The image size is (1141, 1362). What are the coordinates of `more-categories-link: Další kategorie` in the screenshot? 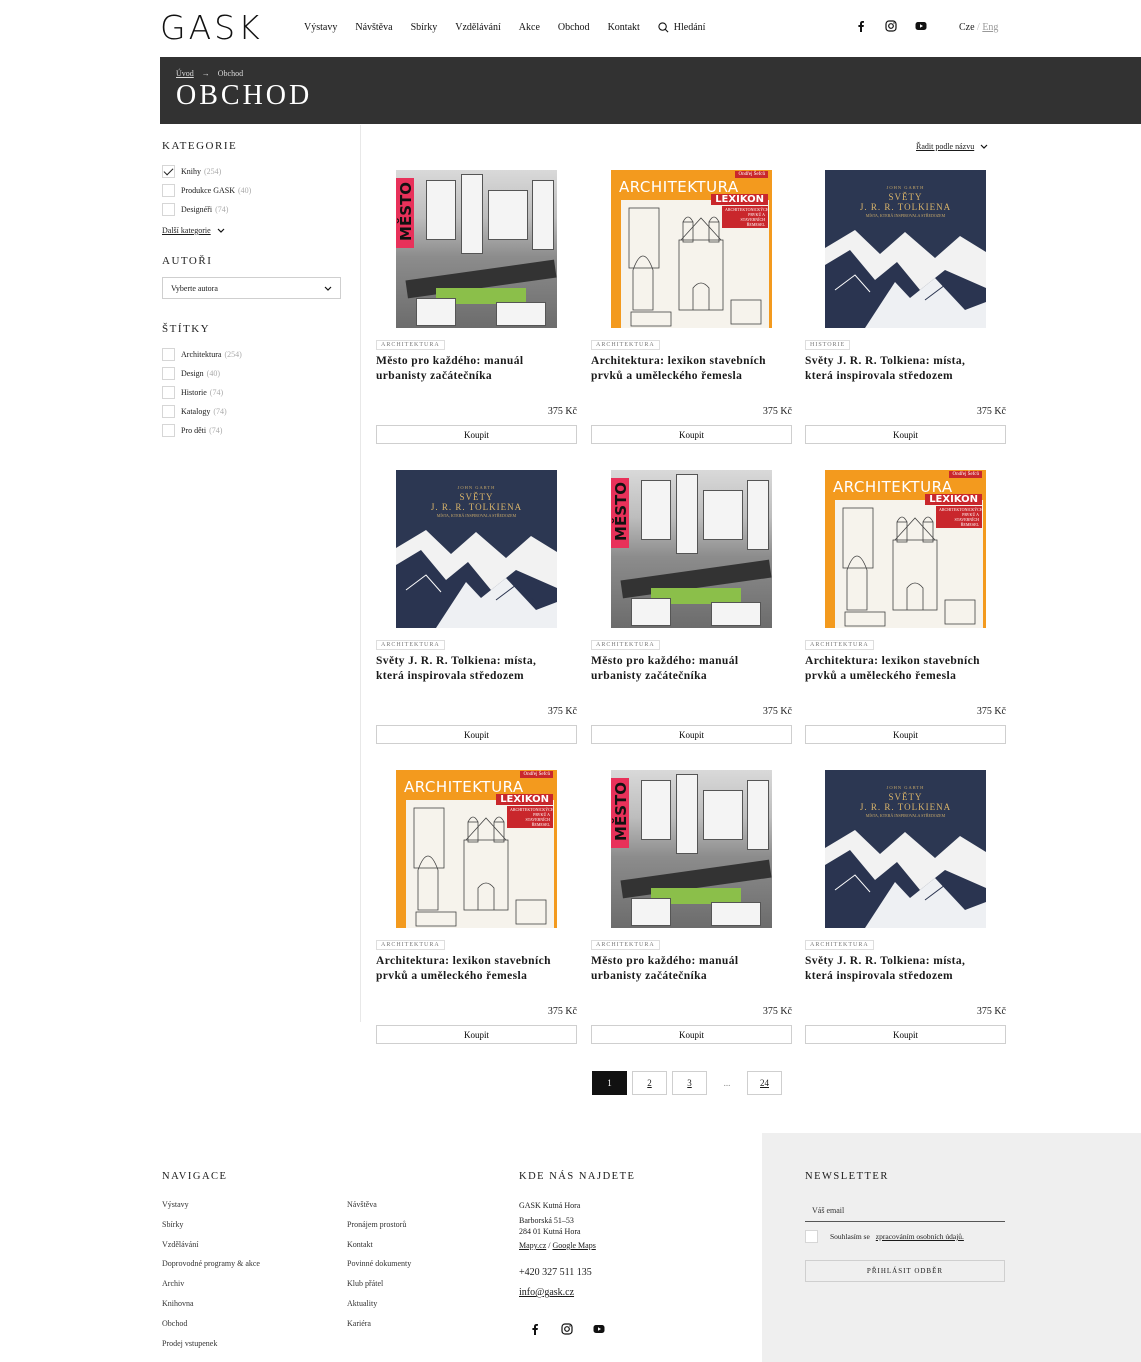 It's located at (252, 230).